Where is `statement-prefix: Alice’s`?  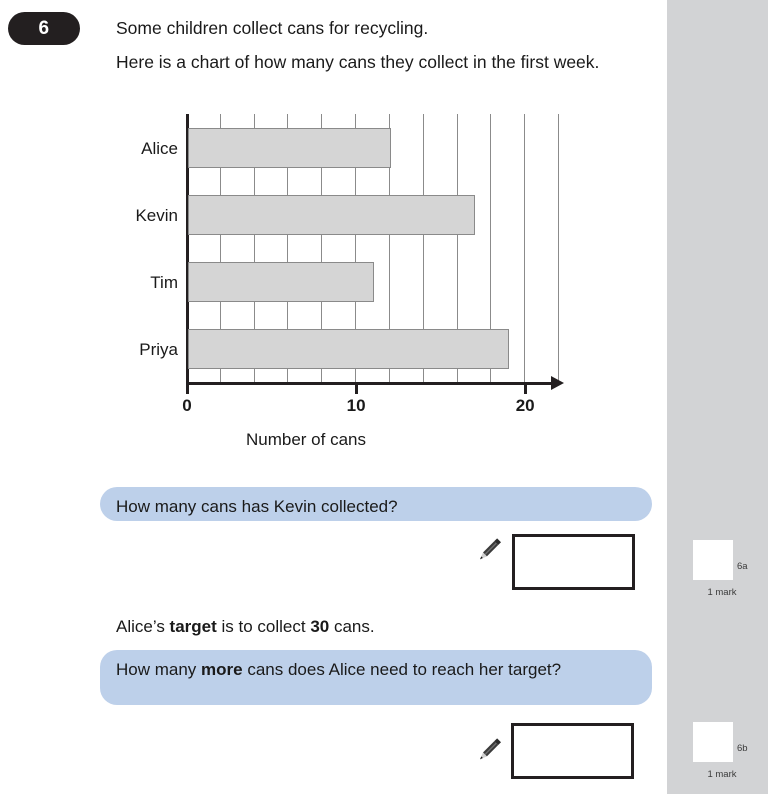
statement-prefix: Alice’s is located at coordinates (143, 626).